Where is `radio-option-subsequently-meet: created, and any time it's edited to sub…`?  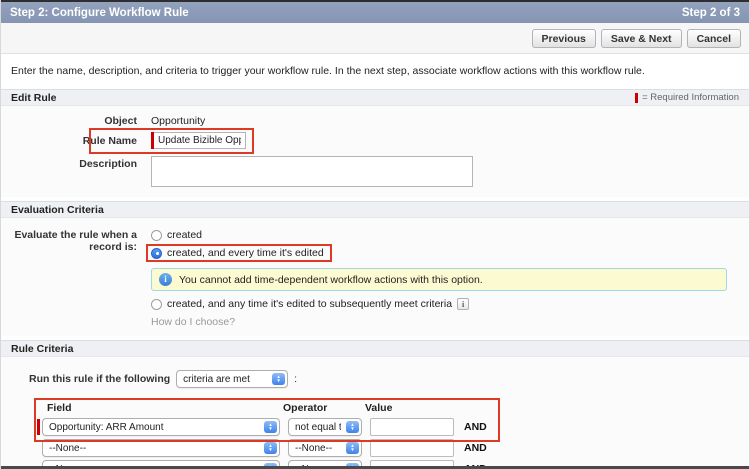
radio-option-subsequently-meet: created, and any time it's edited to sub… is located at coordinates (310, 304).